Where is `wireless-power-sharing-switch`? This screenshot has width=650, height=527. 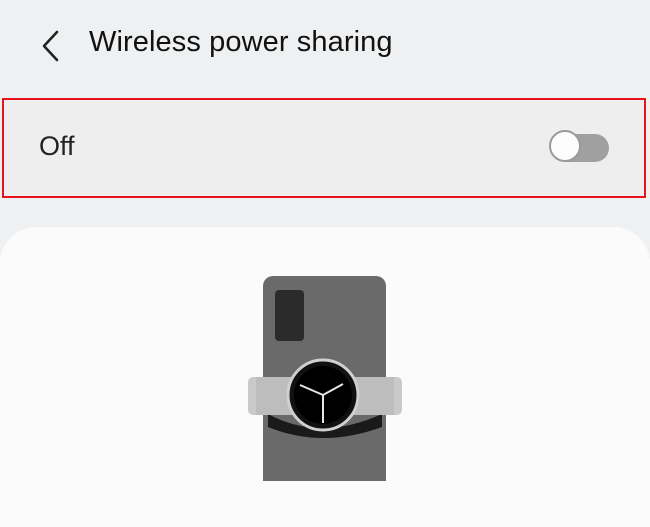 wireless-power-sharing-switch is located at coordinates (579, 147).